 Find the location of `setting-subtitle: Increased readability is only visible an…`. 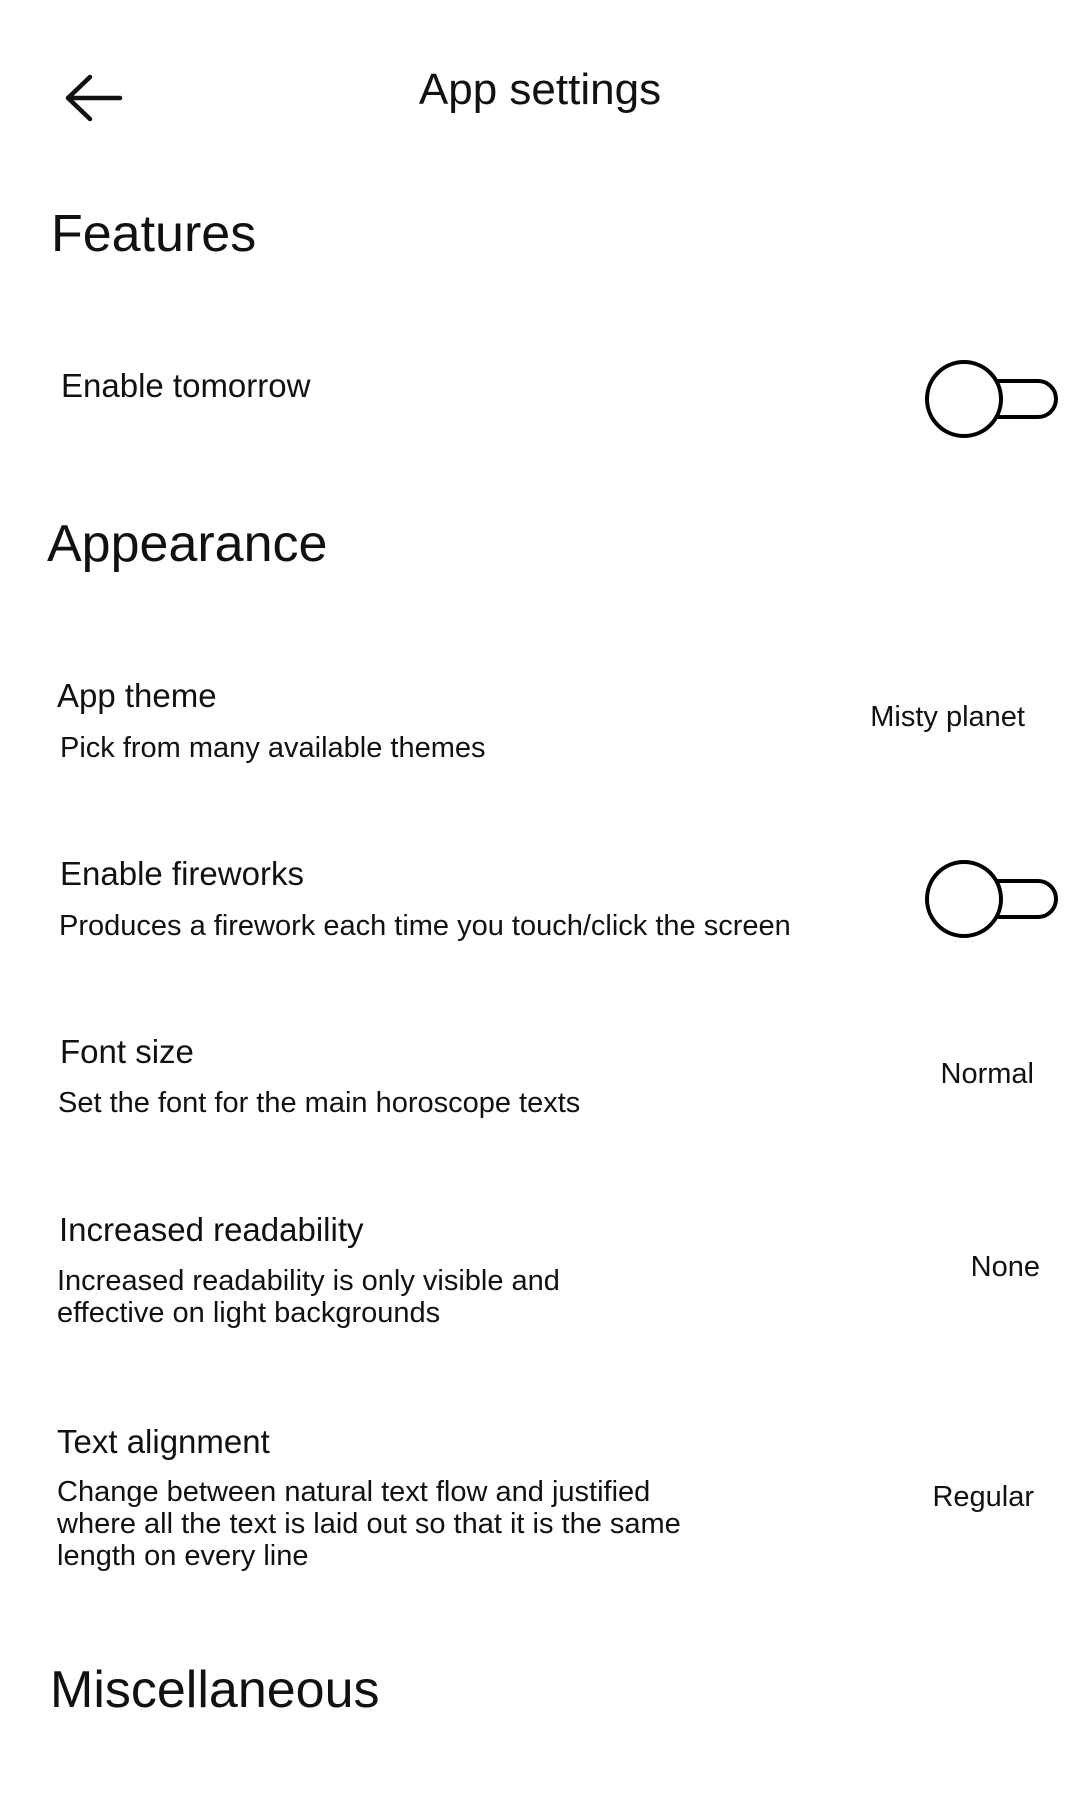

setting-subtitle: Increased readability is only visible an… is located at coordinates (308, 1297).